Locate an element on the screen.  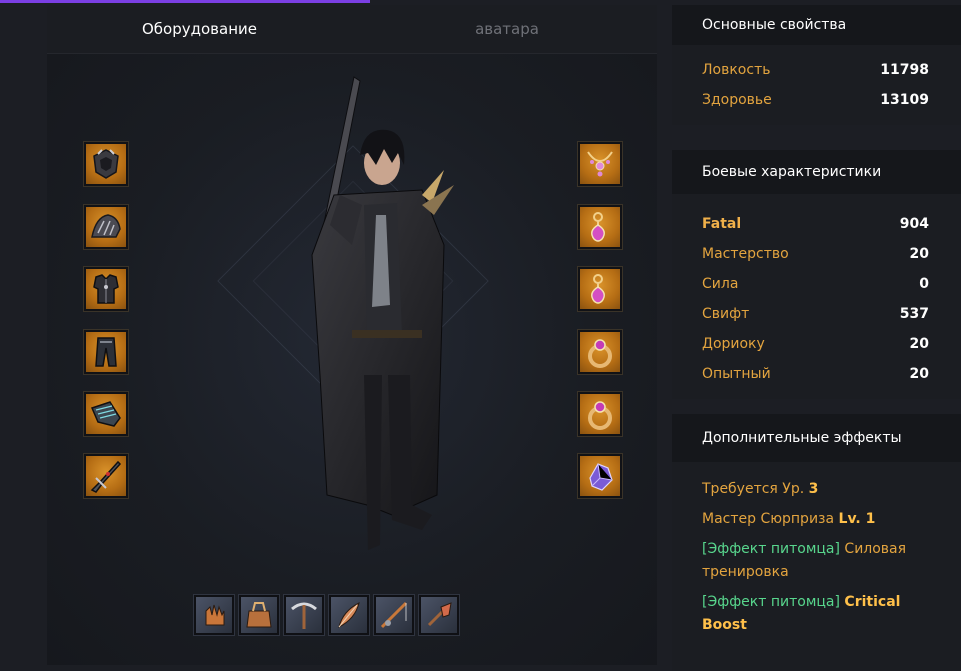
shovel-icon is located at coordinates (439, 614).